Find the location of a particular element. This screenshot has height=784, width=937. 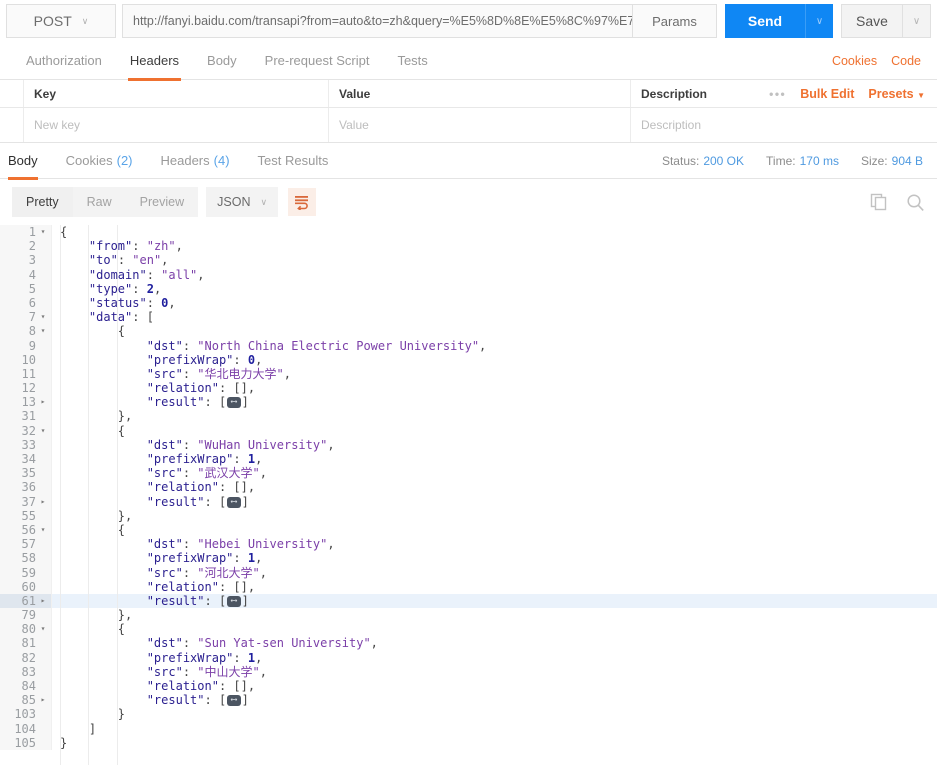

line-number: 58 is located at coordinates (28, 558).